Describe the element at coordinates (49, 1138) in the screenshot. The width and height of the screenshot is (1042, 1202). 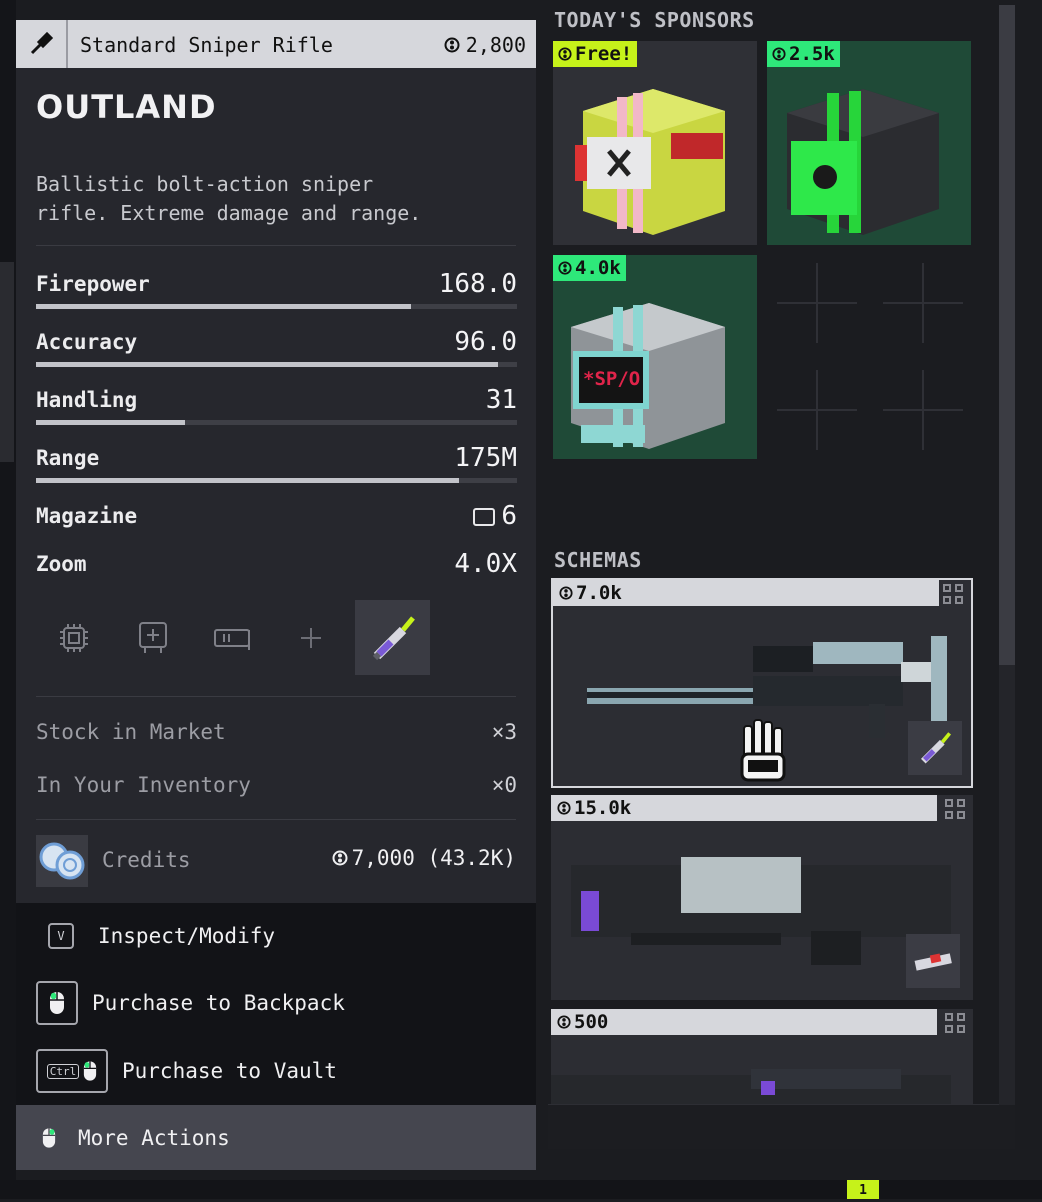
I see `mouse-right-click-icon` at that location.